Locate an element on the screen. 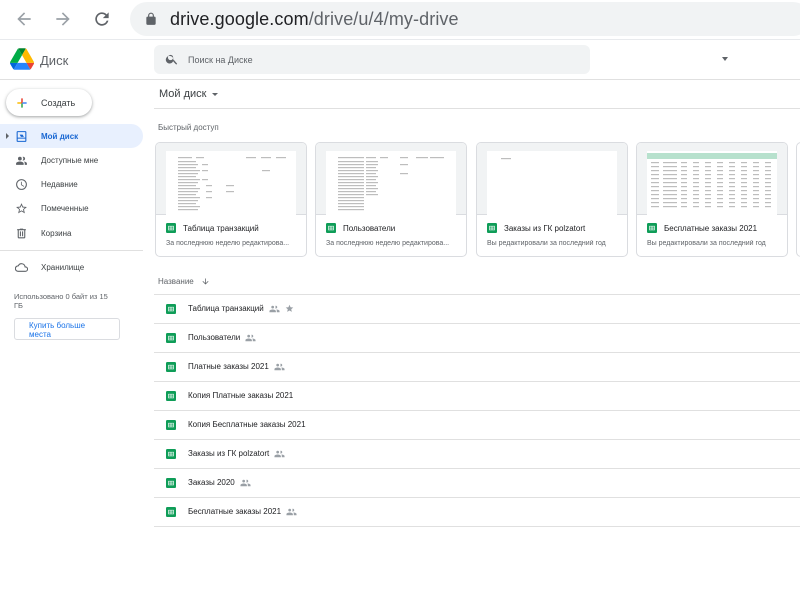  my-drive-icon is located at coordinates (21, 136).